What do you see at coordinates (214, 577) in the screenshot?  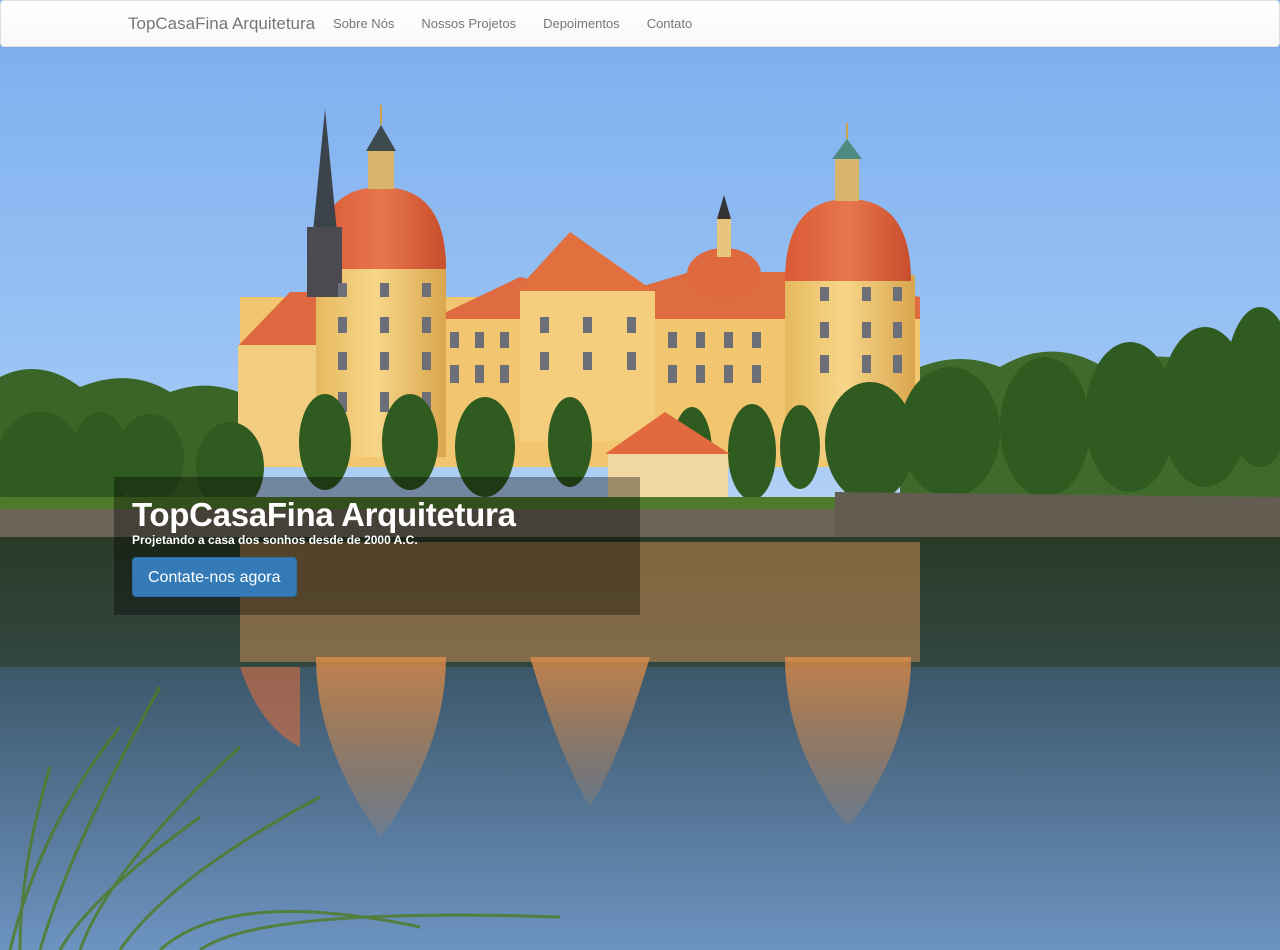 I see `contact-now-button: Contate-nos agora` at bounding box center [214, 577].